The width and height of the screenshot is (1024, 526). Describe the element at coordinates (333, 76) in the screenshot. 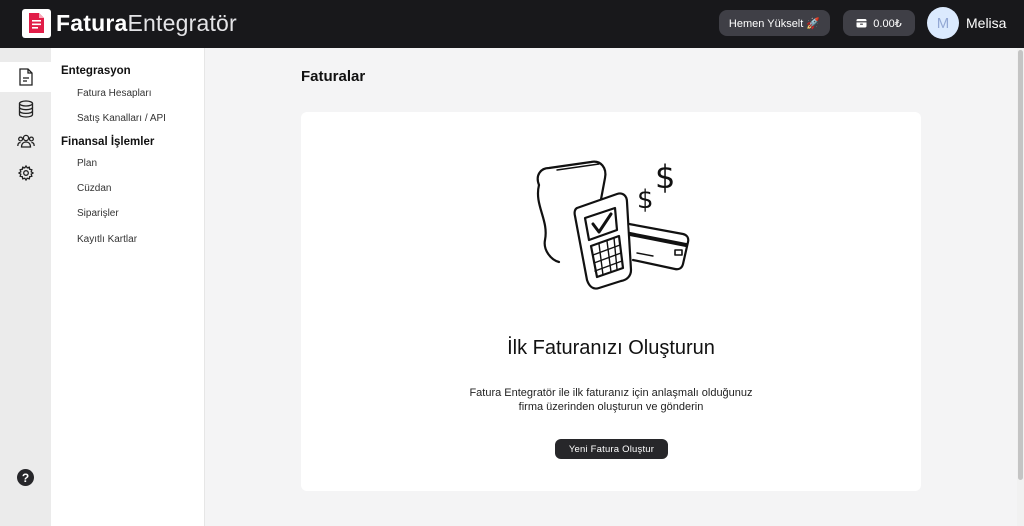

I see `page-title: Faturalar` at that location.